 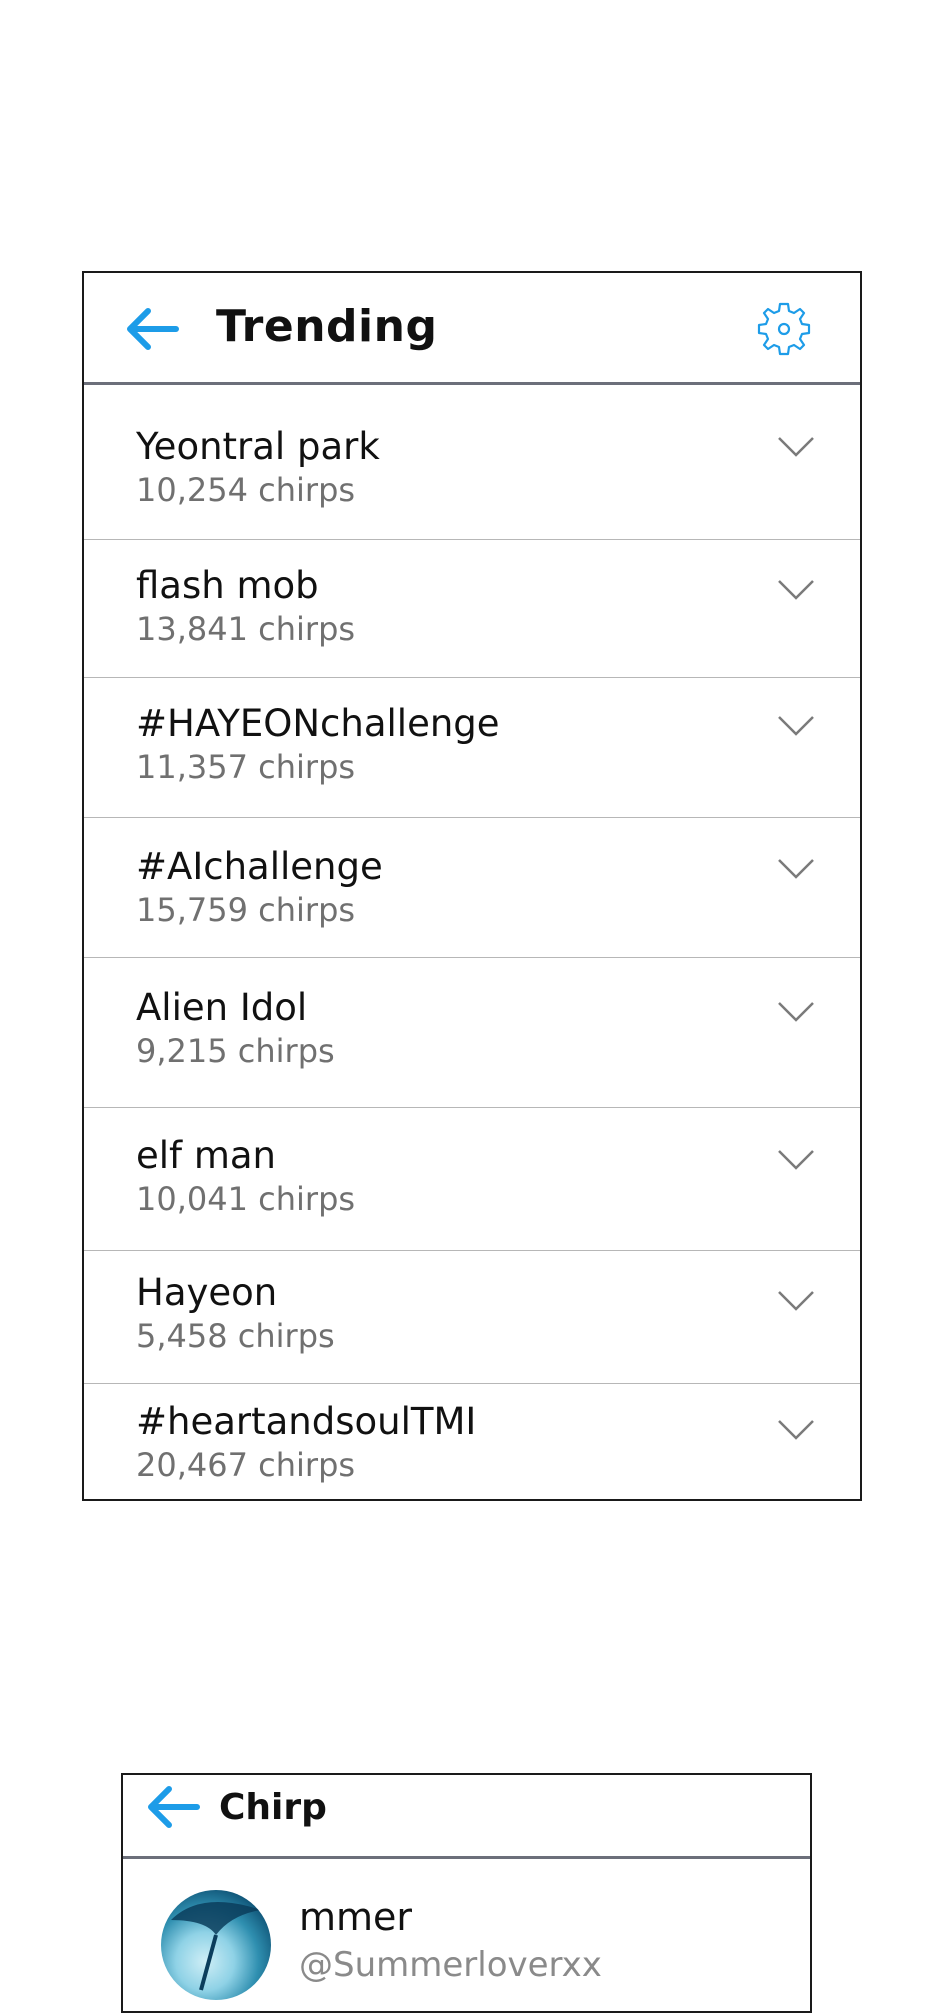 I want to click on trend-topic: #HAYEONchallenge, so click(x=318, y=723).